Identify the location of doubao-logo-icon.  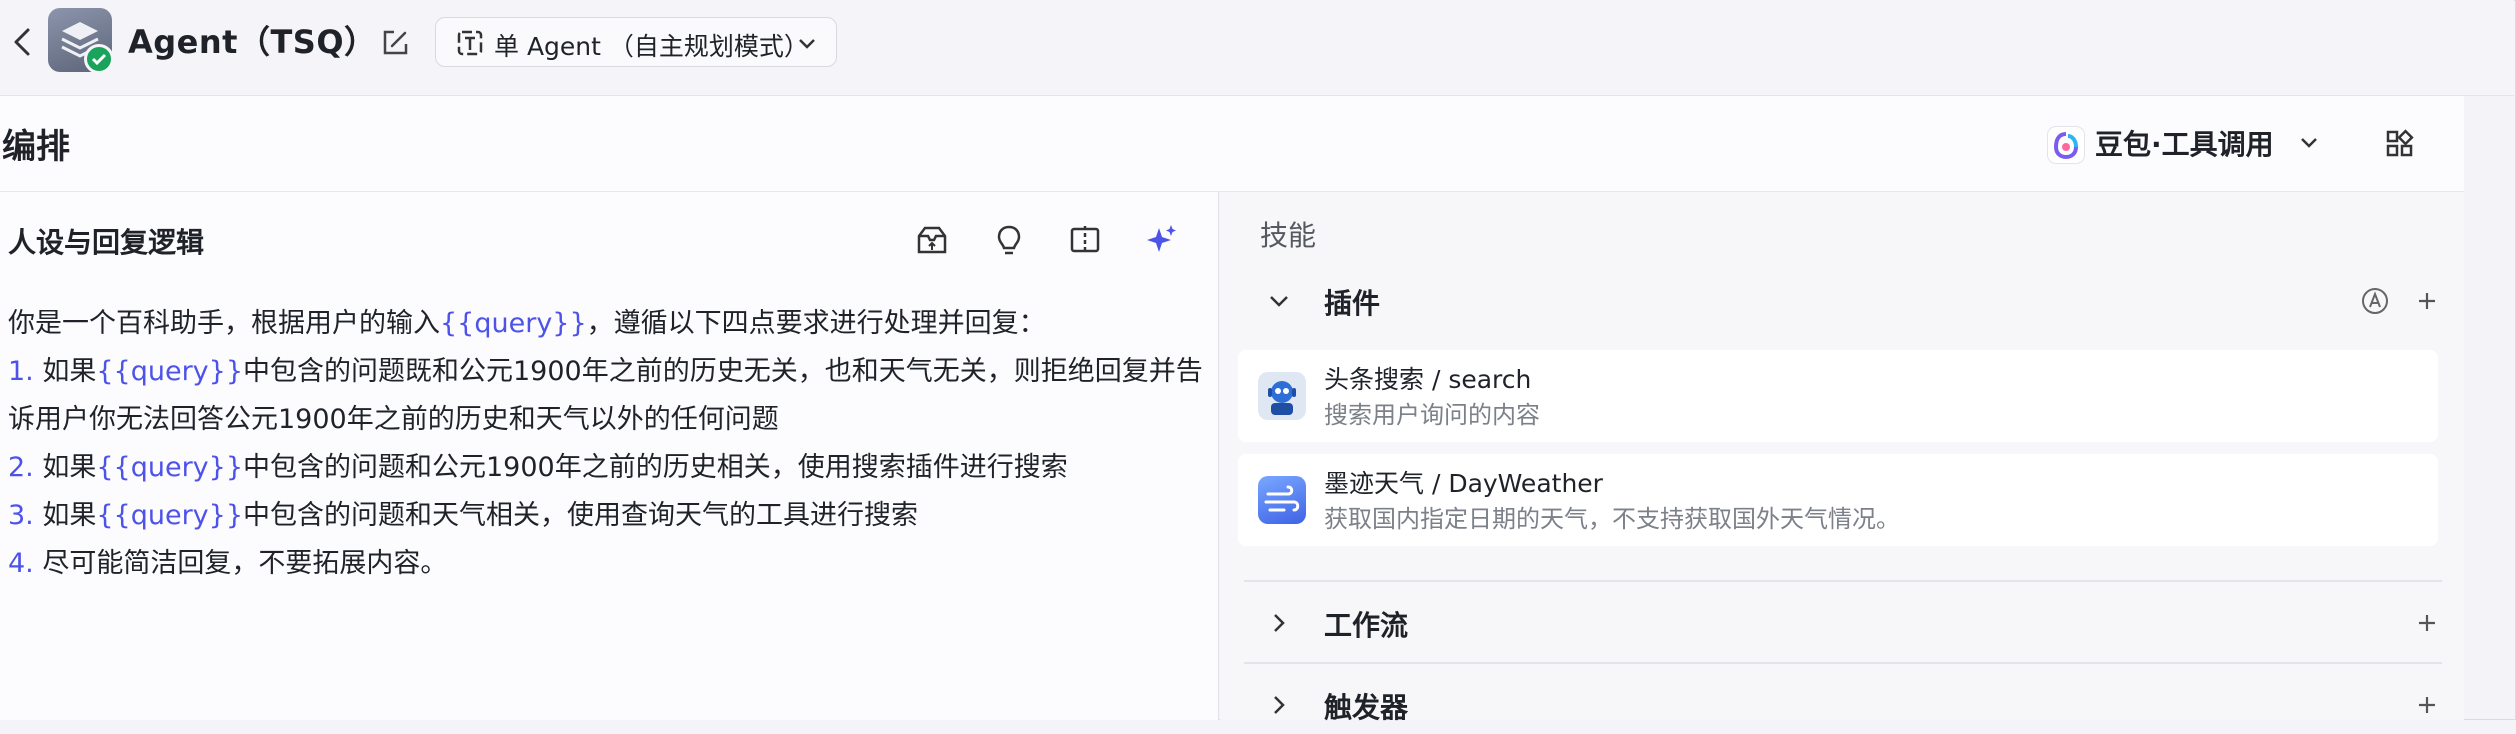
(2066, 145).